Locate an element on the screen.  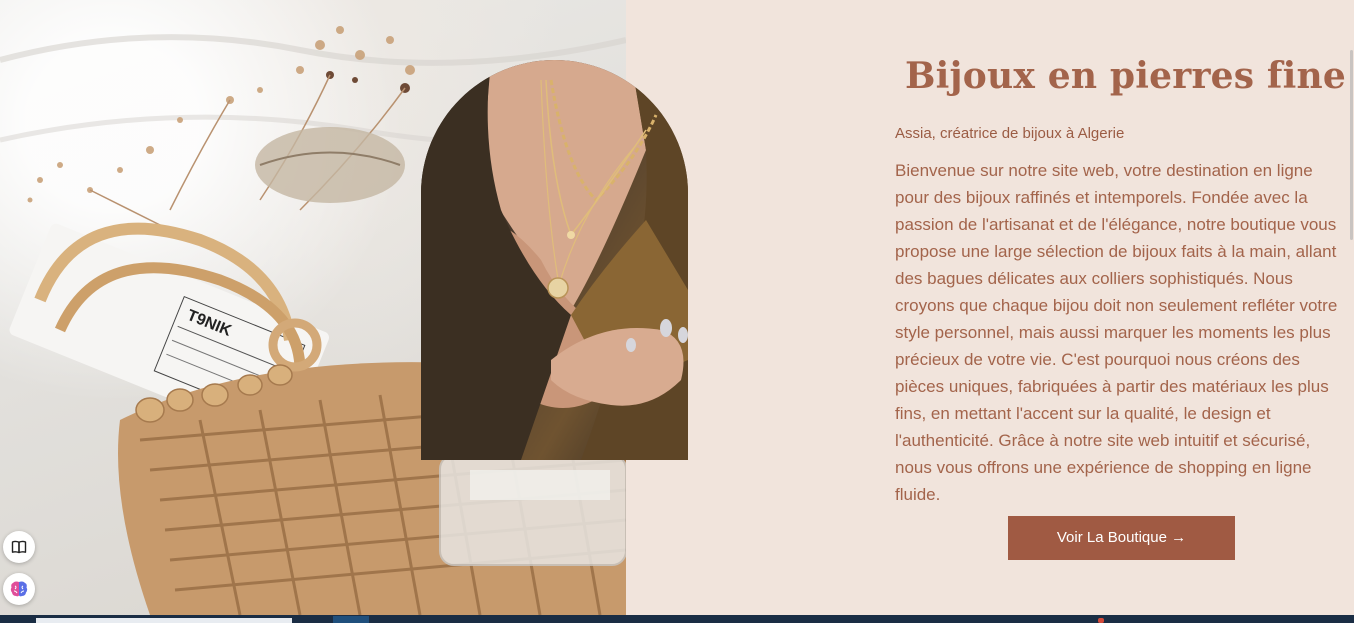
os-taskbar is located at coordinates (677, 619).